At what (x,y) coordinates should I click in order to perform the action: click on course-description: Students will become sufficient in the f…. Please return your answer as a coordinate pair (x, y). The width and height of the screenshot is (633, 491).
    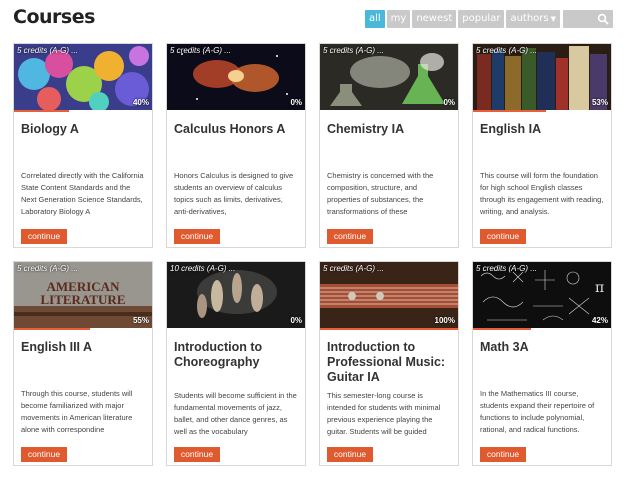
    Looking at the image, I should click on (235, 413).